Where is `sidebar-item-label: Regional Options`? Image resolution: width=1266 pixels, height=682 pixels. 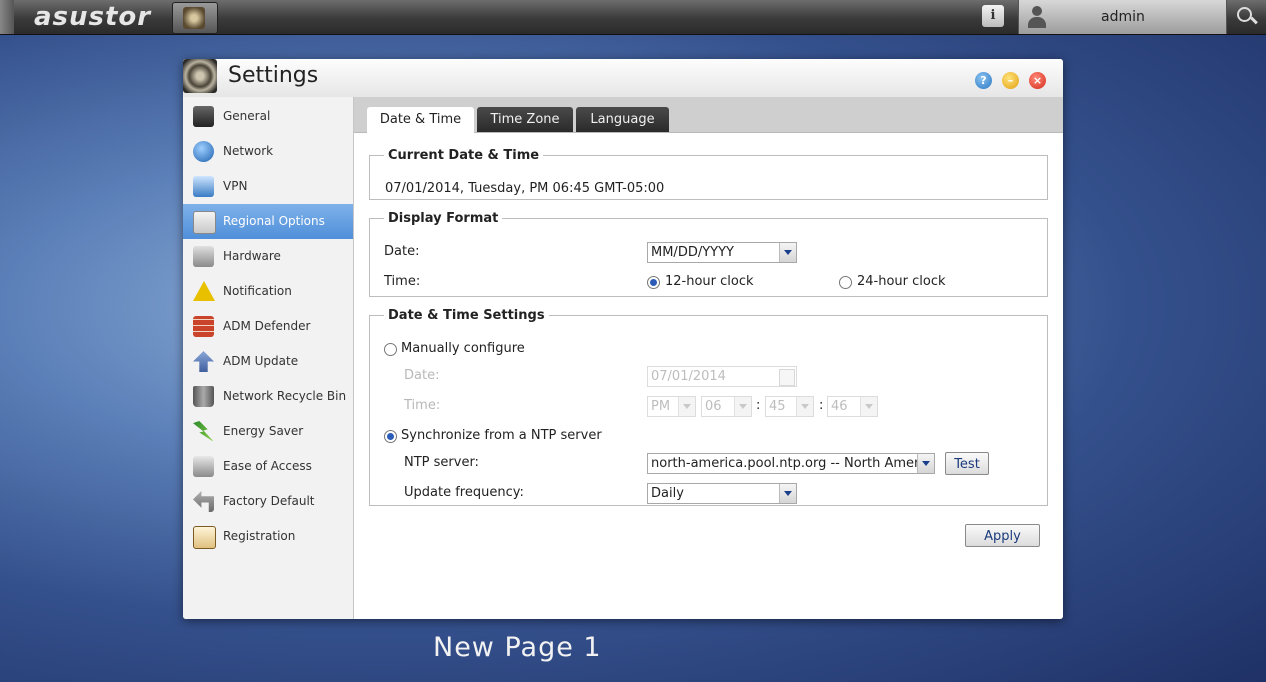
sidebar-item-label: Regional Options is located at coordinates (274, 221).